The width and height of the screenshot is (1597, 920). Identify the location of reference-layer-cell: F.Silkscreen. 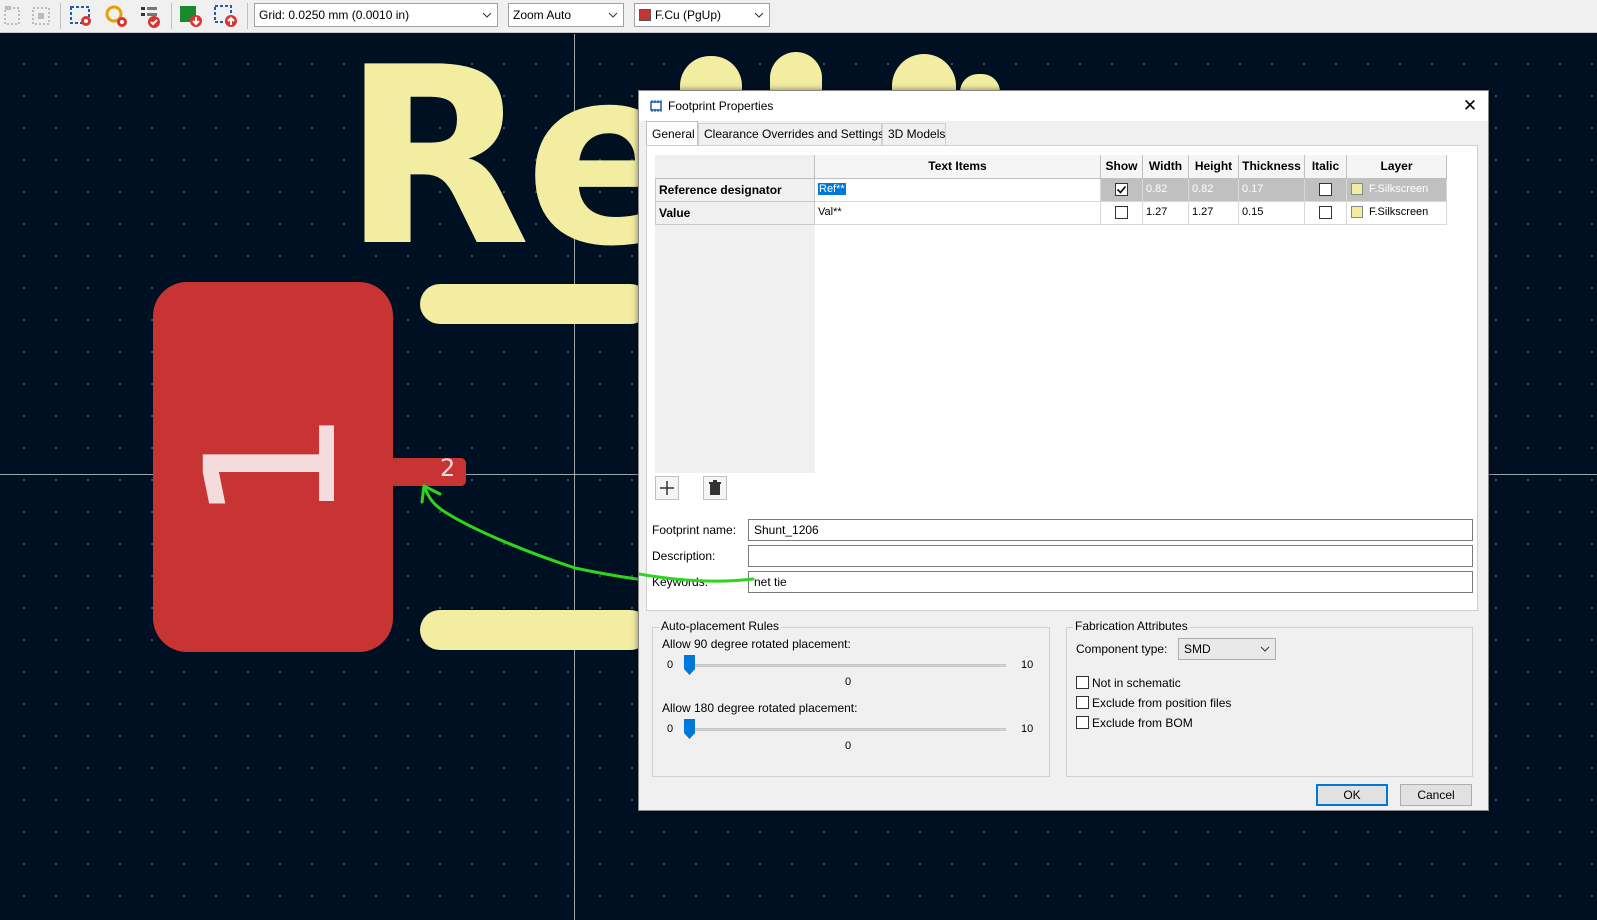
(1397, 190).